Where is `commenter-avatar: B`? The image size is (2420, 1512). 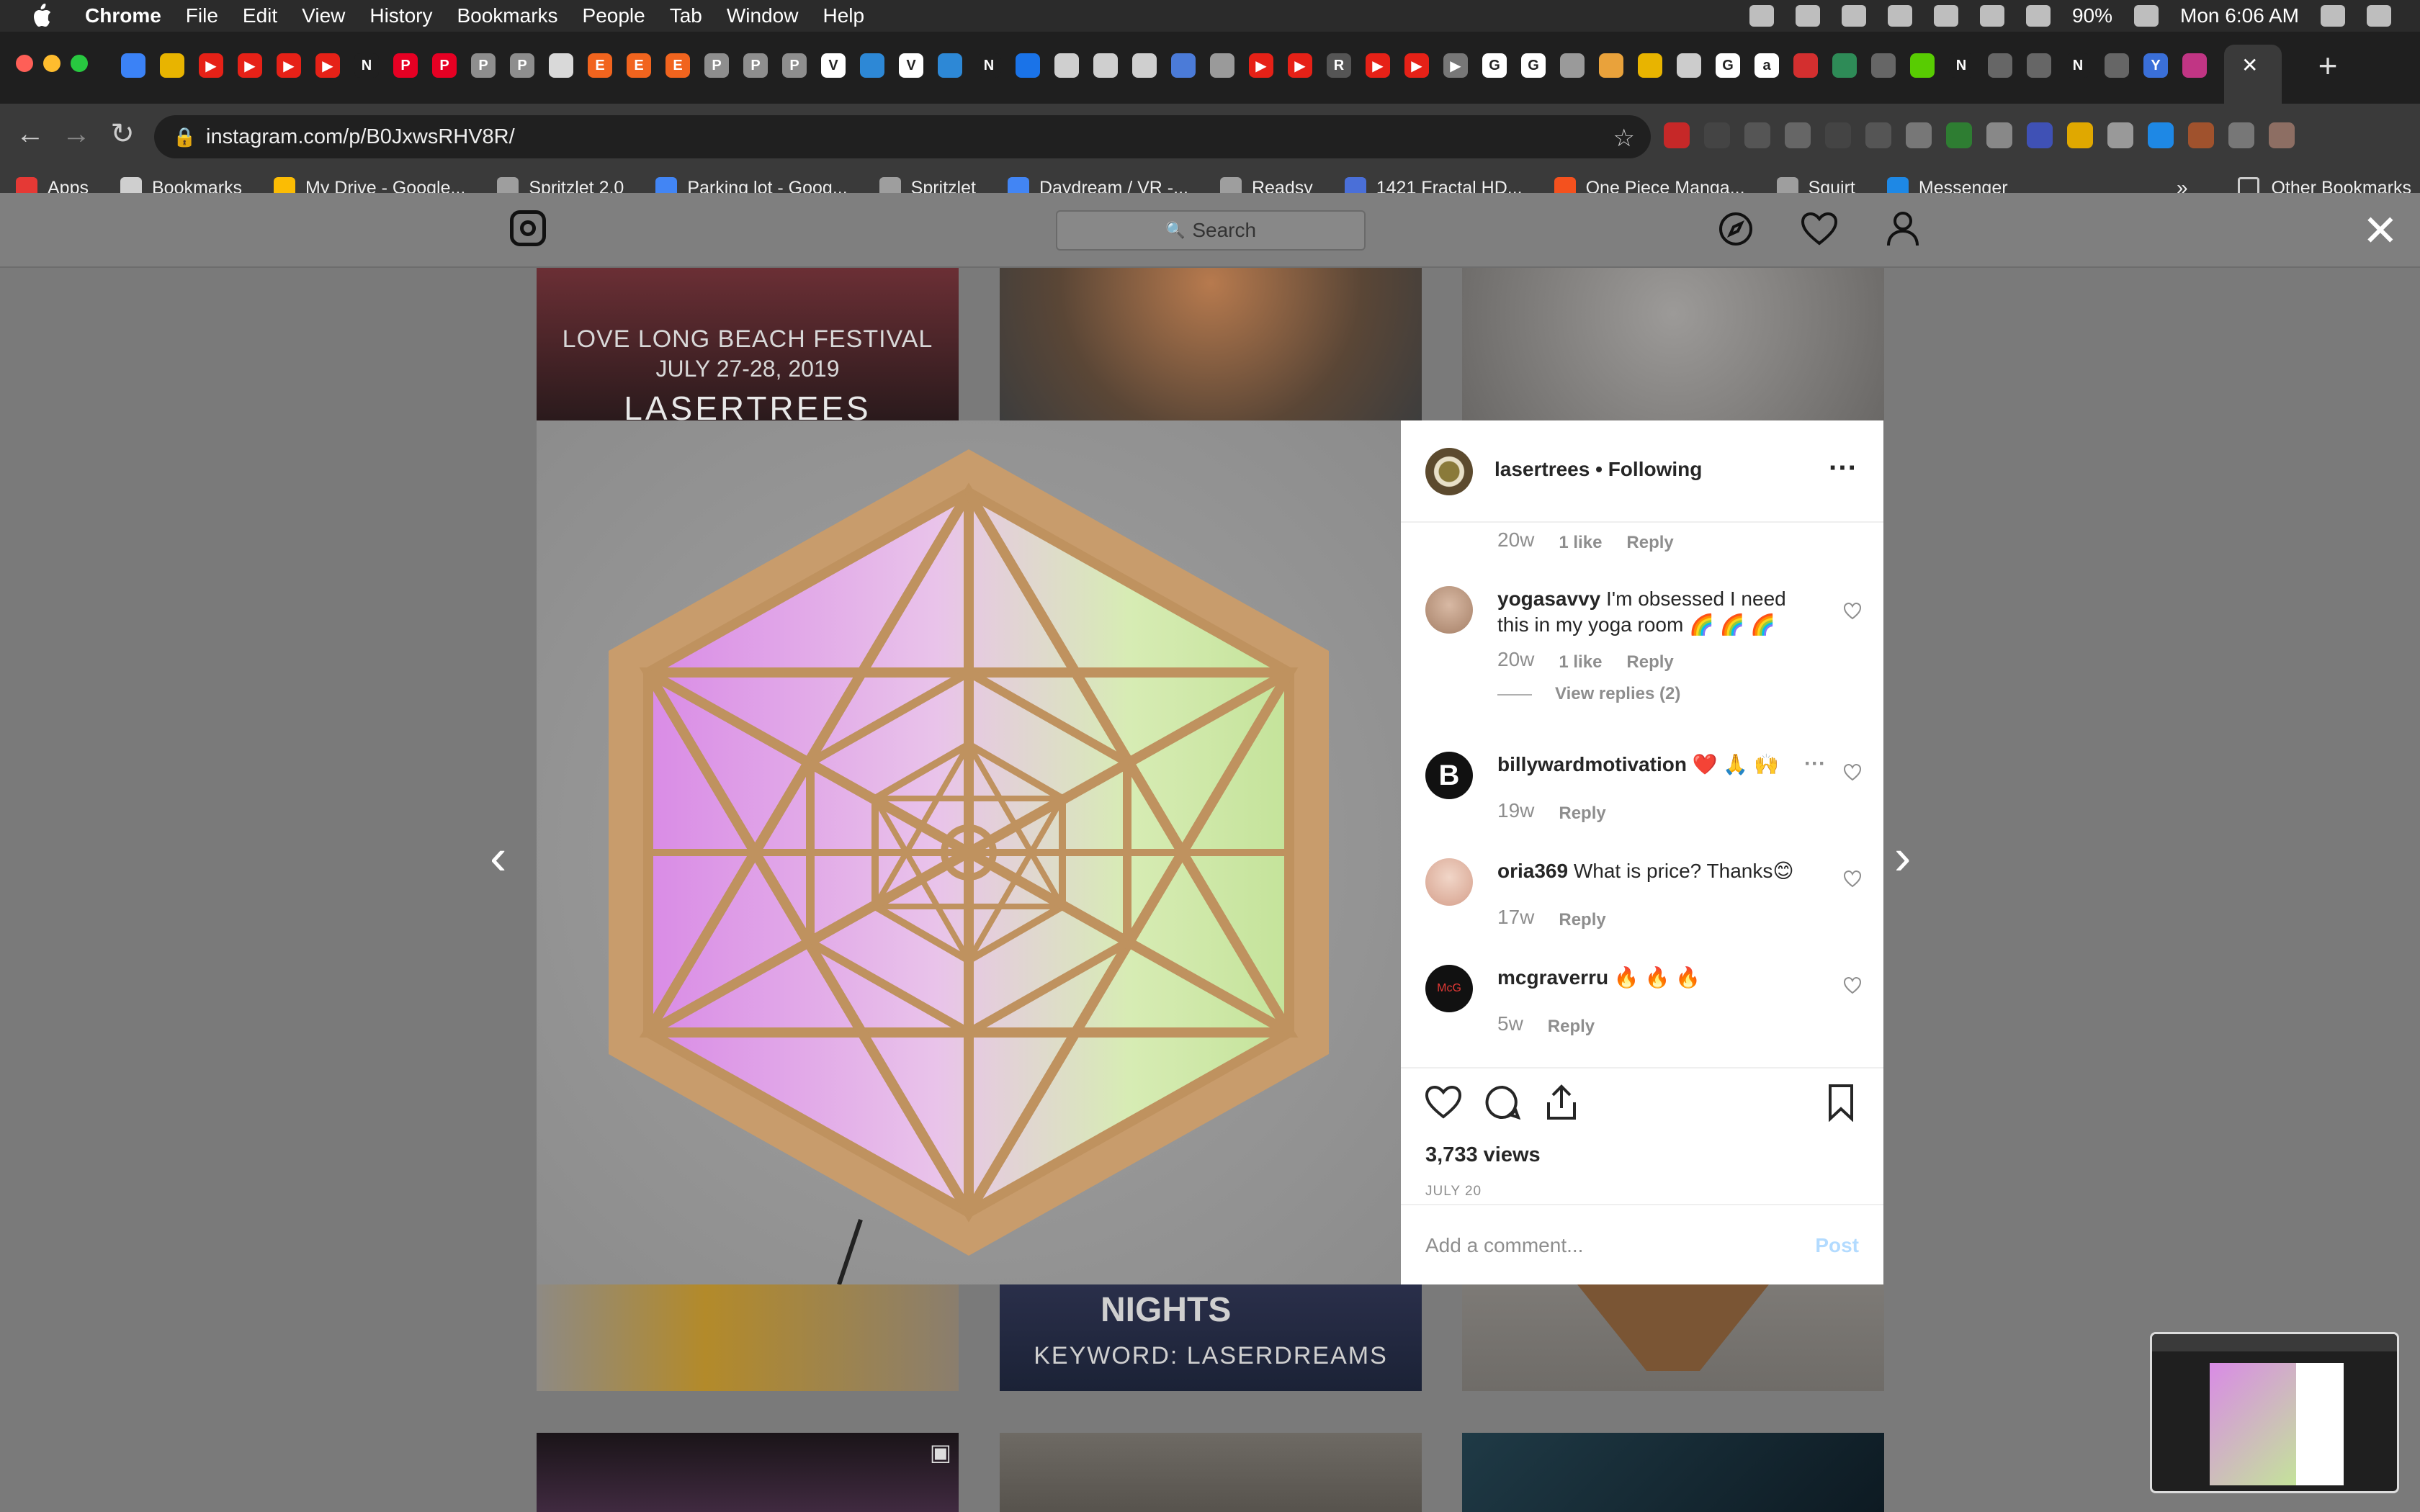
commenter-avatar: B is located at coordinates (1449, 775).